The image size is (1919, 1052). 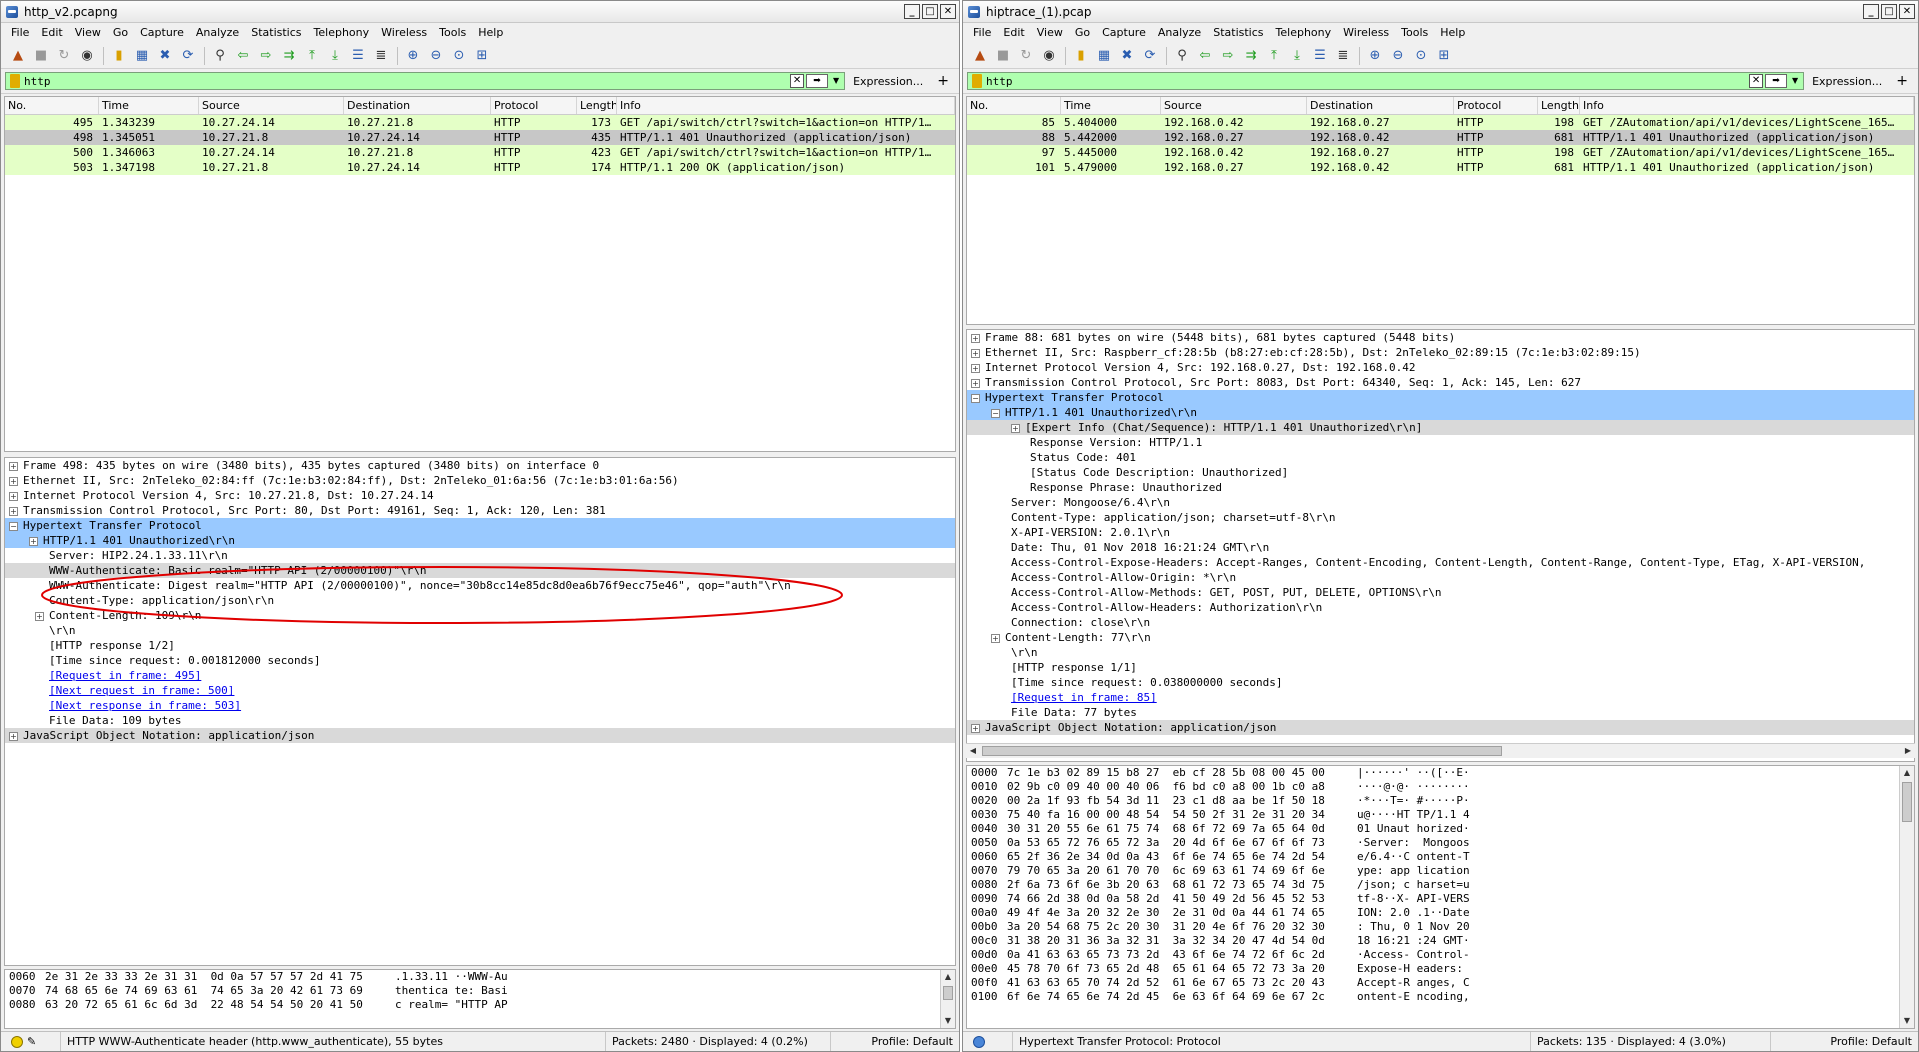 What do you see at coordinates (1907, 773) in the screenshot?
I see `scroll-up-icon: ▲` at bounding box center [1907, 773].